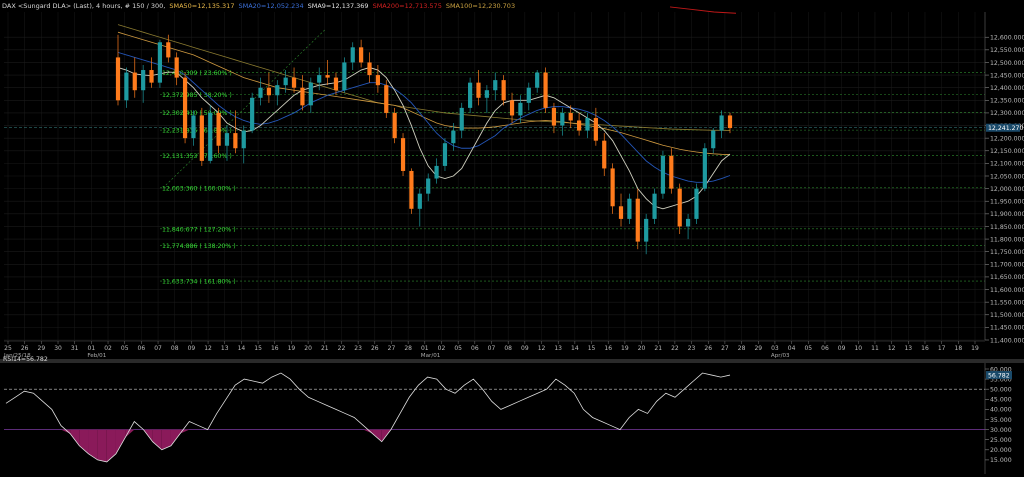  I want to click on x-tick-label: 05, so click(458, 348).